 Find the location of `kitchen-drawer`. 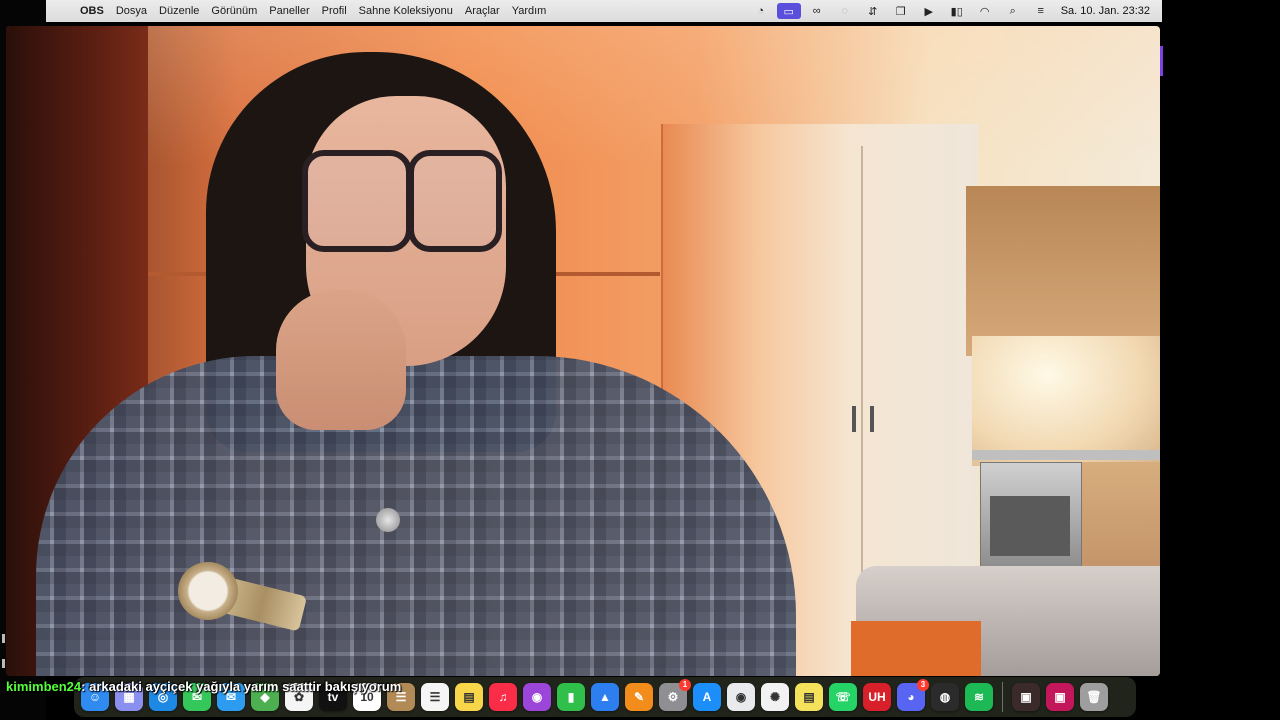

kitchen-drawer is located at coordinates (1121, 514).